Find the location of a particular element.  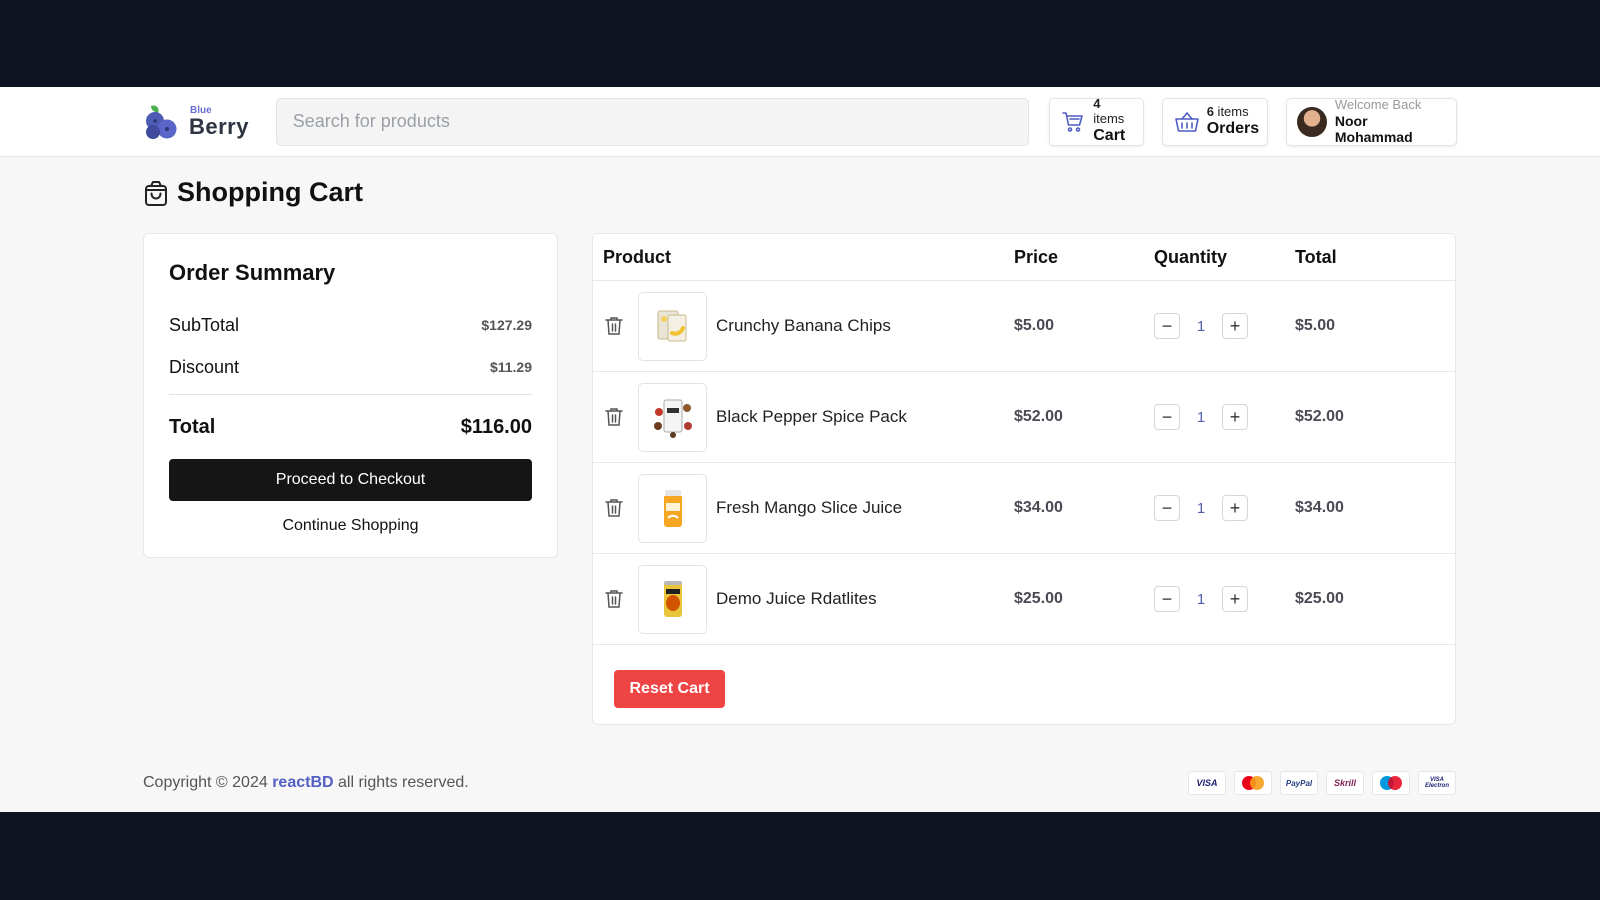

header-total: Total is located at coordinates (1316, 256).